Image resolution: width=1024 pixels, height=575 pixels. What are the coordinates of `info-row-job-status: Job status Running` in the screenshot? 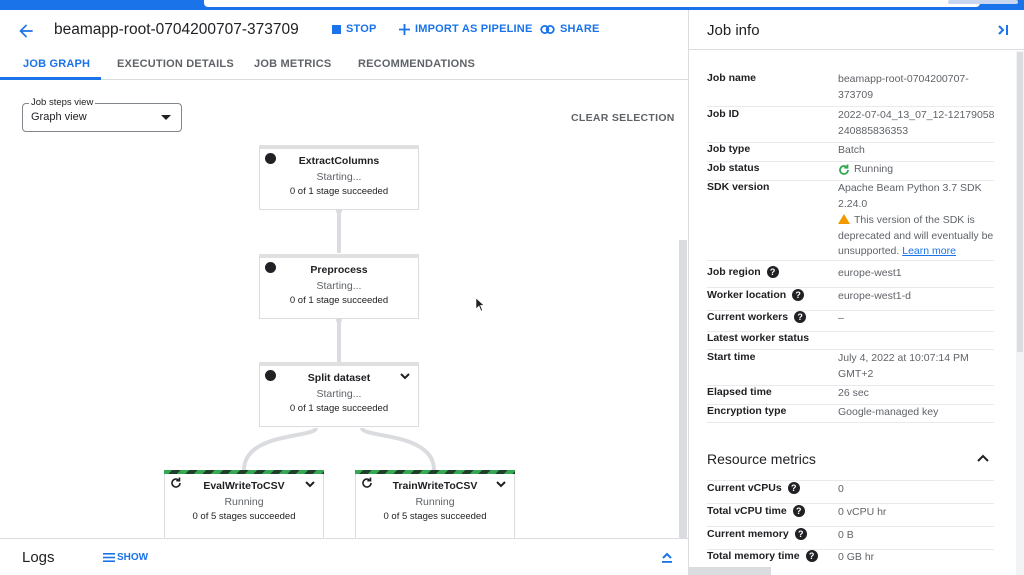 It's located at (850, 171).